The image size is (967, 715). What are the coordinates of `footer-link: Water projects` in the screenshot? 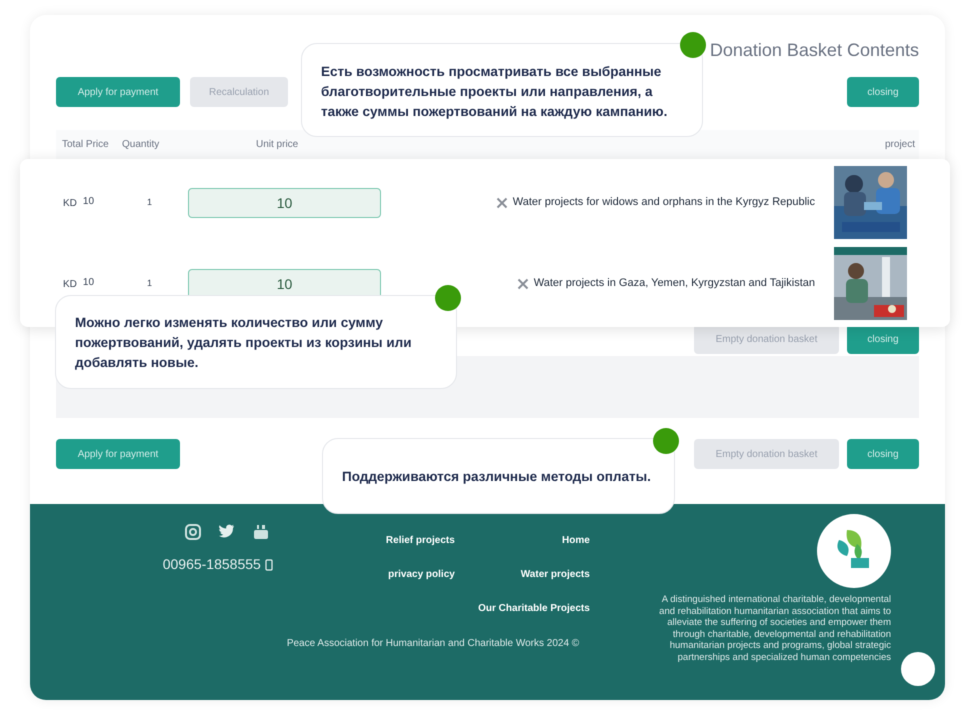 It's located at (522, 575).